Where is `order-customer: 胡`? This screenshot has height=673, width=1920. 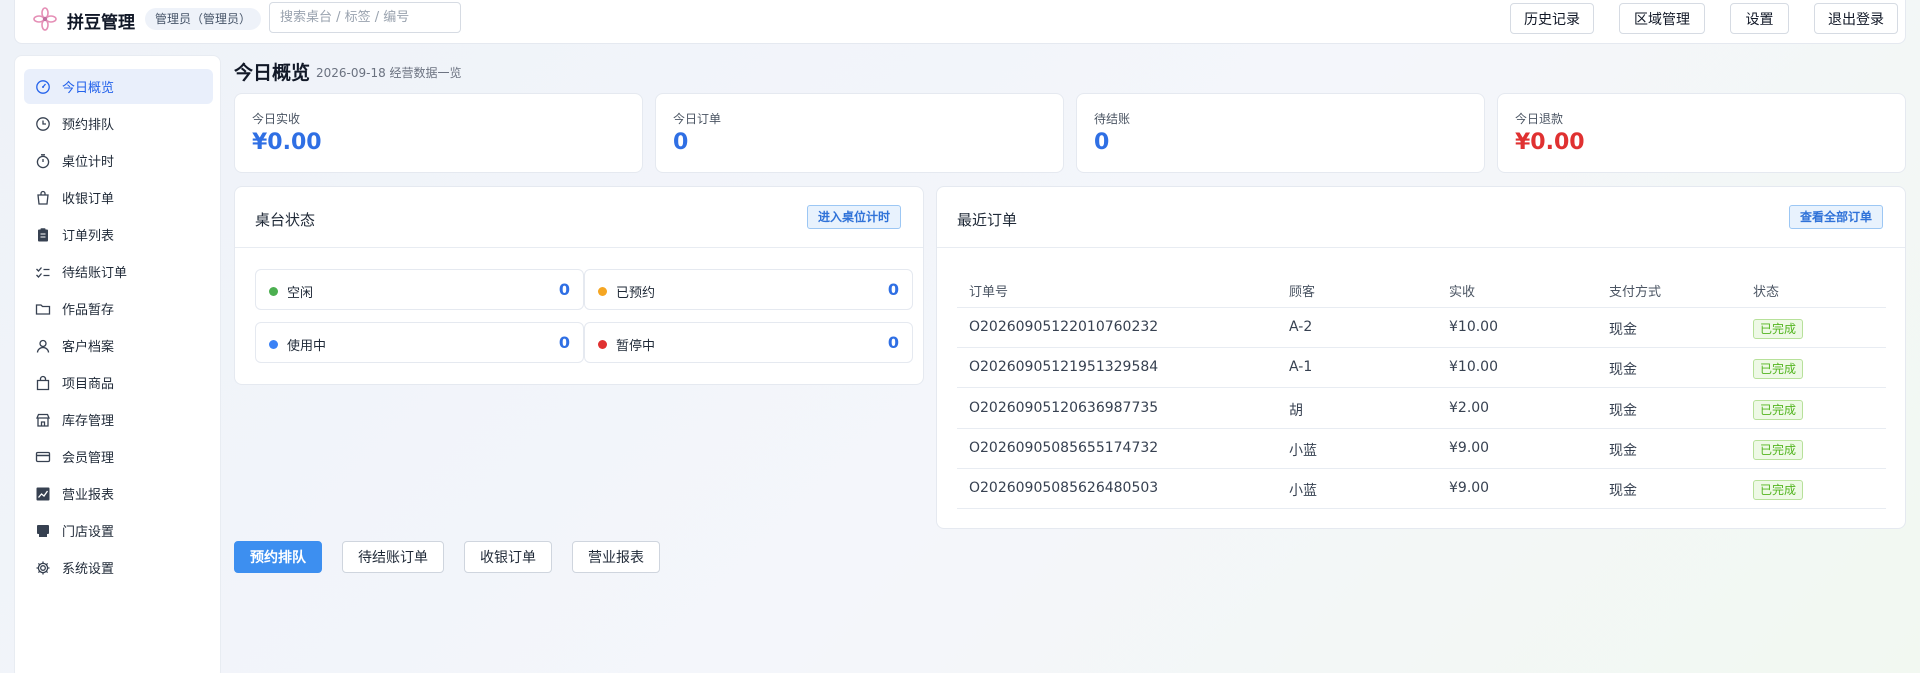
order-customer: 胡 is located at coordinates (1296, 411).